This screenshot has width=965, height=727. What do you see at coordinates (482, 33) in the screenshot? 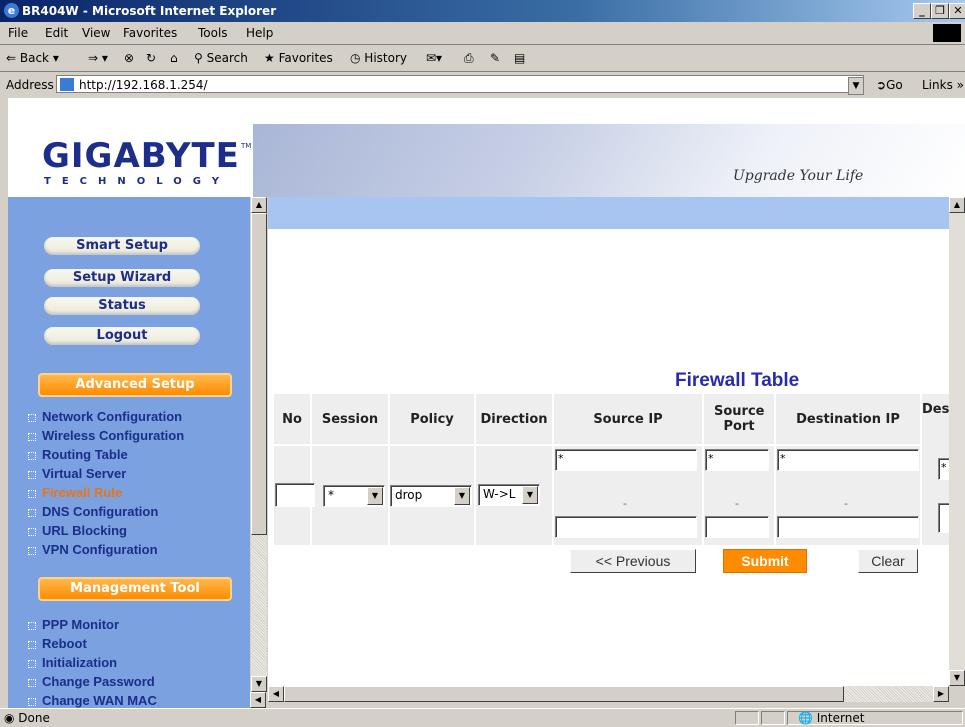
I see `menu-bar: File Edit View Favorites Tools Help` at bounding box center [482, 33].